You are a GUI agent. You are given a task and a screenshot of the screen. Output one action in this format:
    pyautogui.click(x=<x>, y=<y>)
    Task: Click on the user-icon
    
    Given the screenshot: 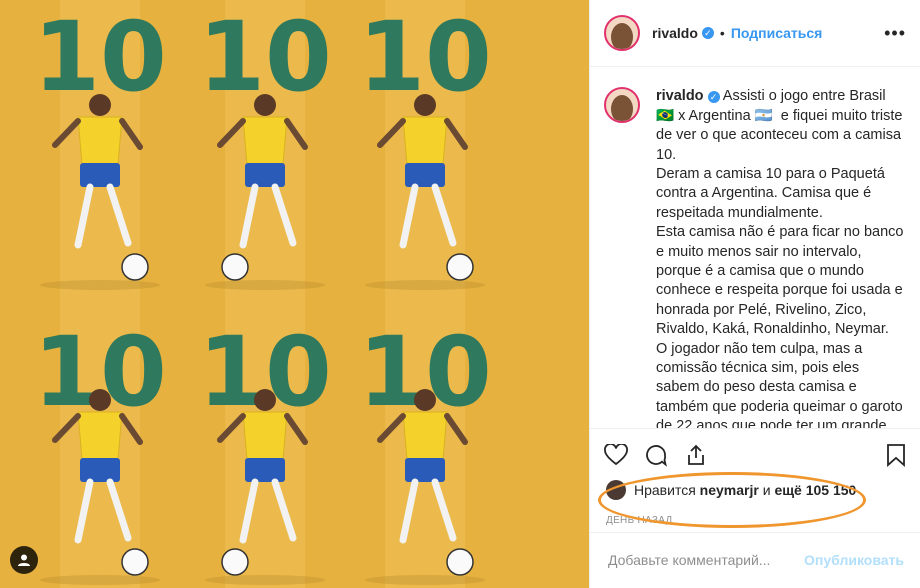 What is the action you would take?
    pyautogui.click(x=24, y=560)
    